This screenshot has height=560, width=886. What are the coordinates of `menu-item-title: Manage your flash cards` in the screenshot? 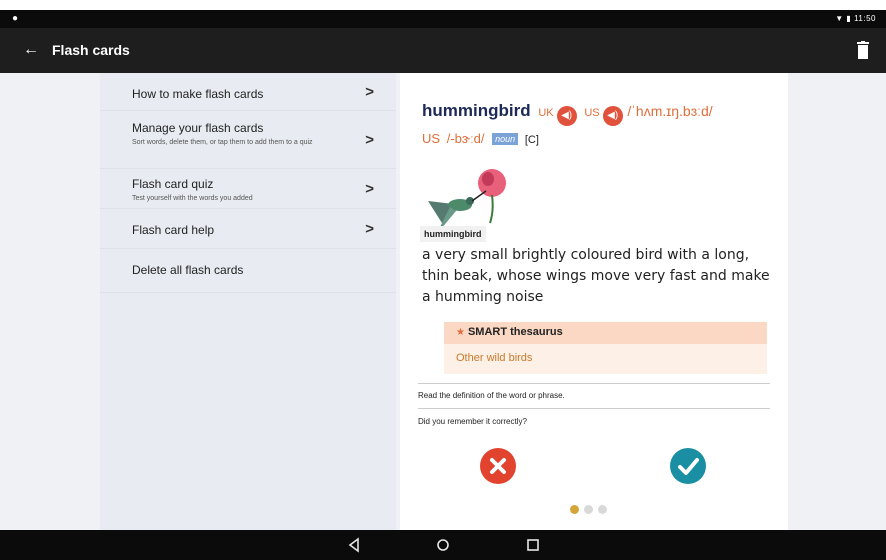 It's located at (198, 128).